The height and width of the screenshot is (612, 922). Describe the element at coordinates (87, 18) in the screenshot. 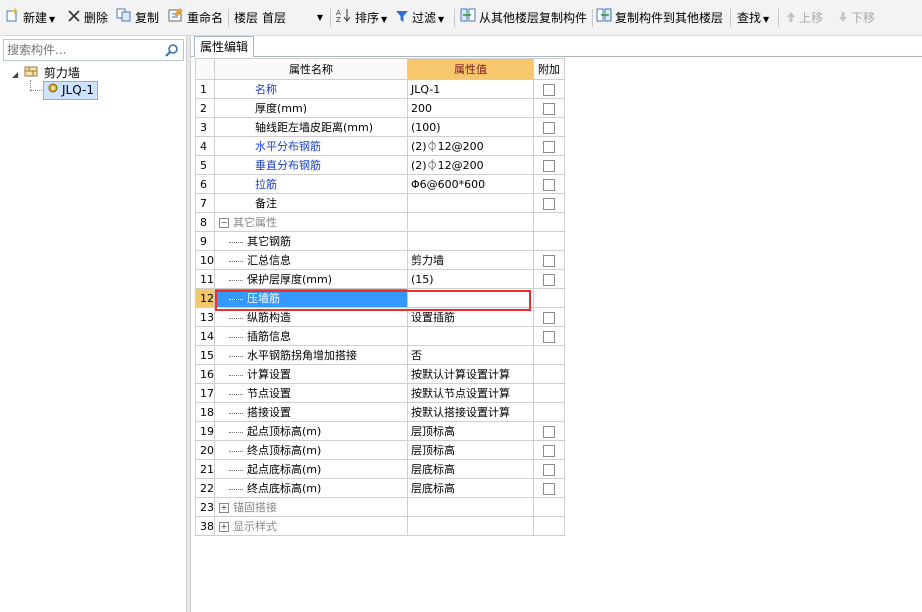

I see `delete-button: 删除` at that location.